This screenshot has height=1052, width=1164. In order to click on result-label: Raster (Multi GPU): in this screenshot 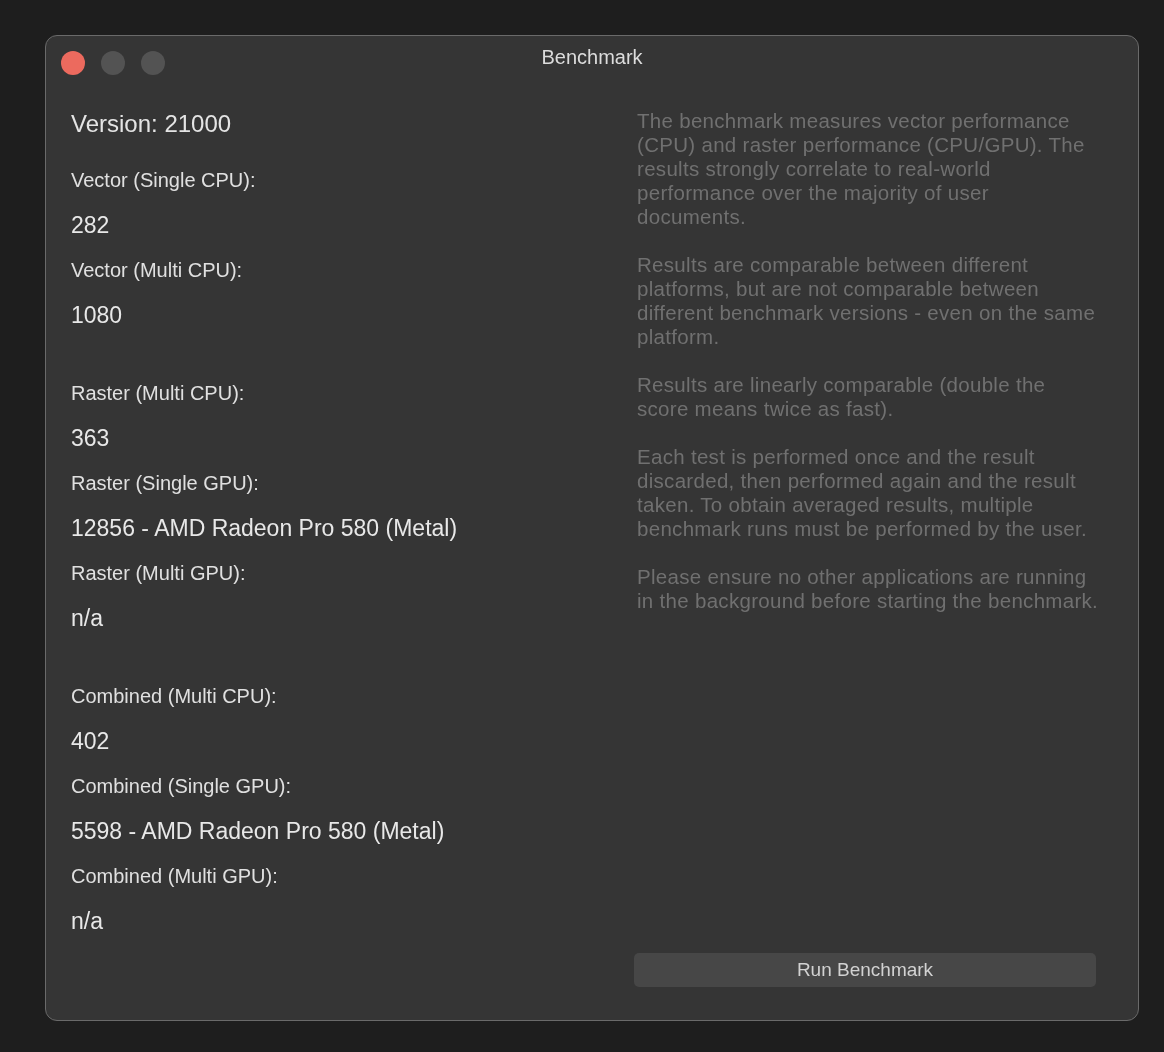, I will do `click(158, 573)`.